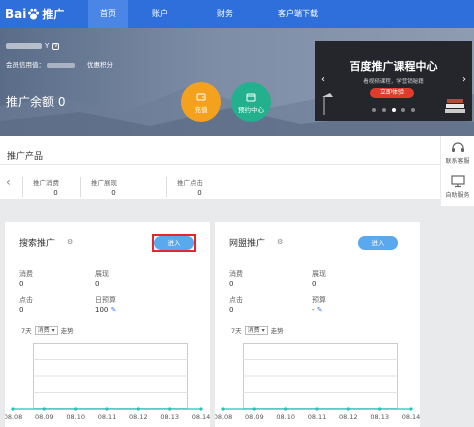 Image resolution: width=474 pixels, height=427 pixels. Describe the element at coordinates (457, 161) in the screenshot. I see `contact-label: 联系客服` at that location.